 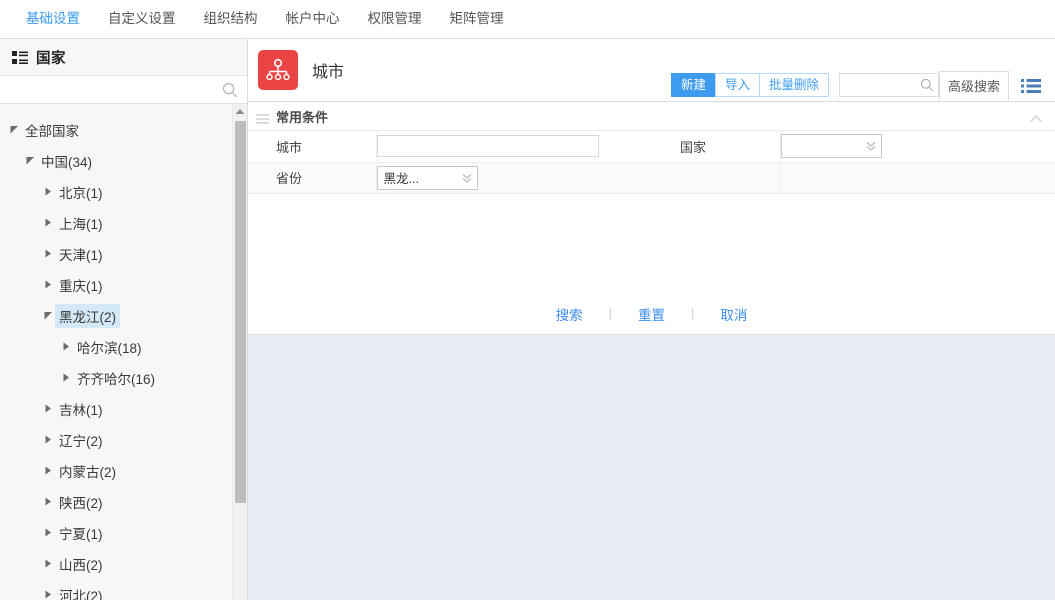 What do you see at coordinates (487, 146) in the screenshot?
I see `city-input` at bounding box center [487, 146].